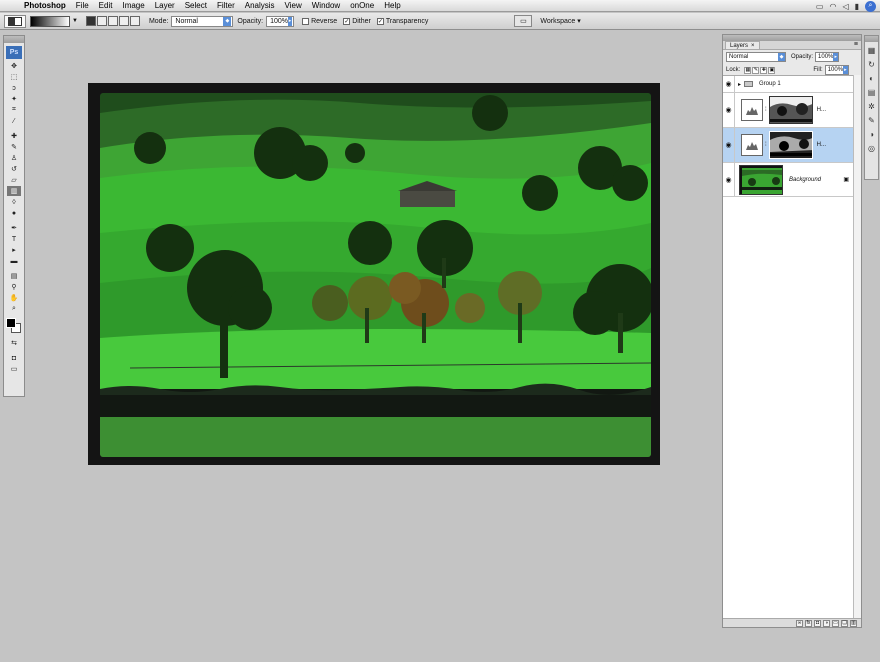 The image size is (880, 662). I want to click on healing-brush-tool-icon: ✚, so click(14, 136).